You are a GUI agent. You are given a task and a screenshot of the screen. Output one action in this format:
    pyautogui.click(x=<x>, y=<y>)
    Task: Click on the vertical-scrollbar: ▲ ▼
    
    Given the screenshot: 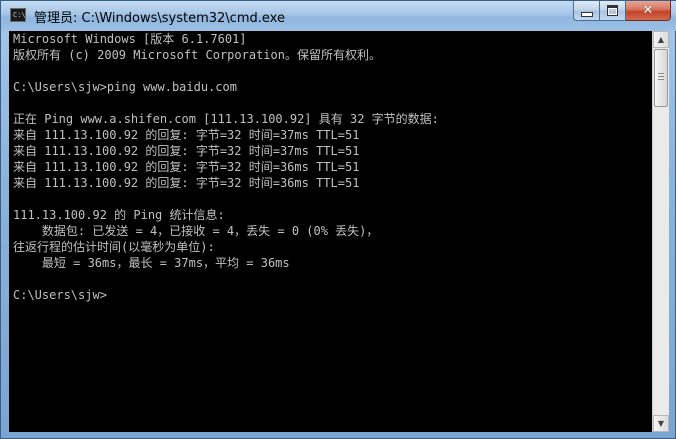 What is the action you would take?
    pyautogui.click(x=660, y=231)
    